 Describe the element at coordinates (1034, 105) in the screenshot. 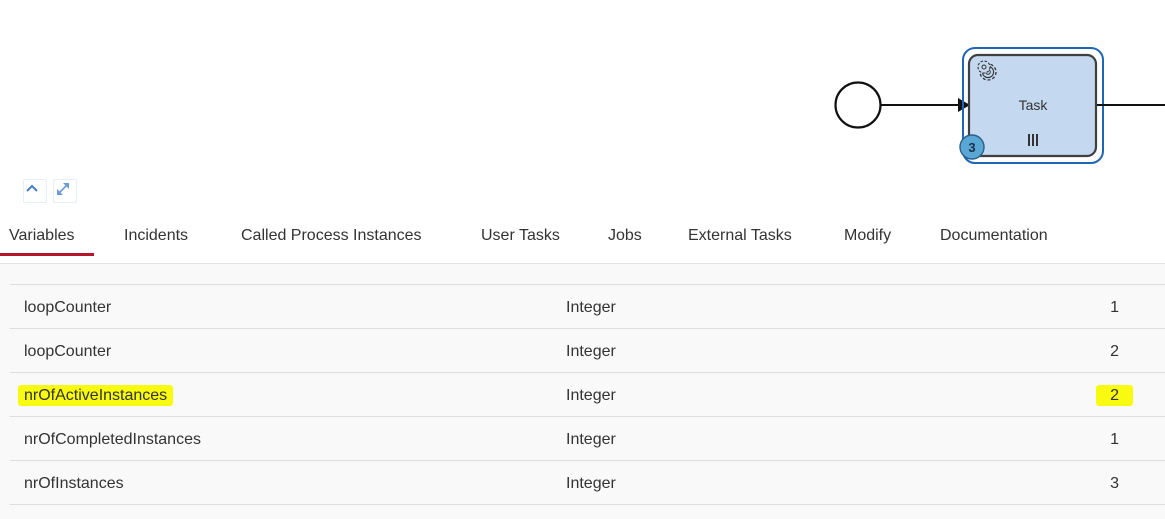

I see `task-label: Task` at that location.